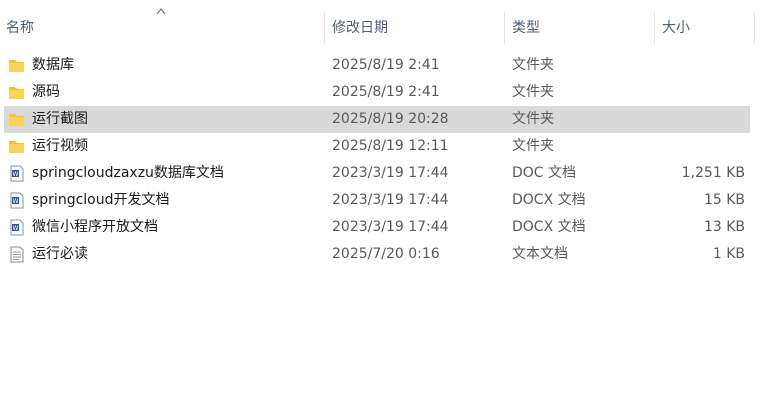 Image resolution: width=767 pixels, height=401 pixels. I want to click on file-name: 运行截图, so click(60, 119).